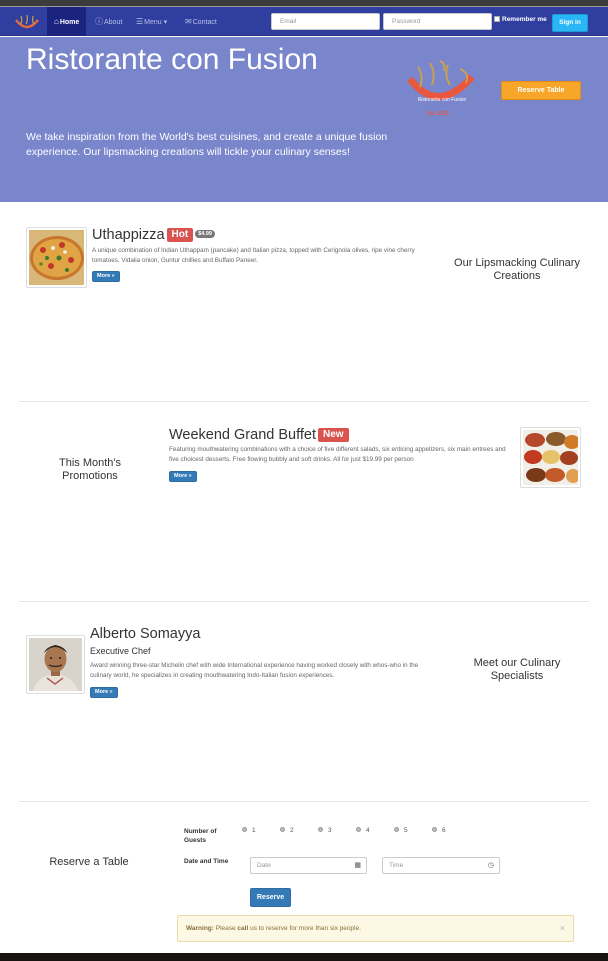 This screenshot has height=961, width=608. Describe the element at coordinates (153, 235) in the screenshot. I see `dish-title: Uthappizza Hot $4.99` at that location.